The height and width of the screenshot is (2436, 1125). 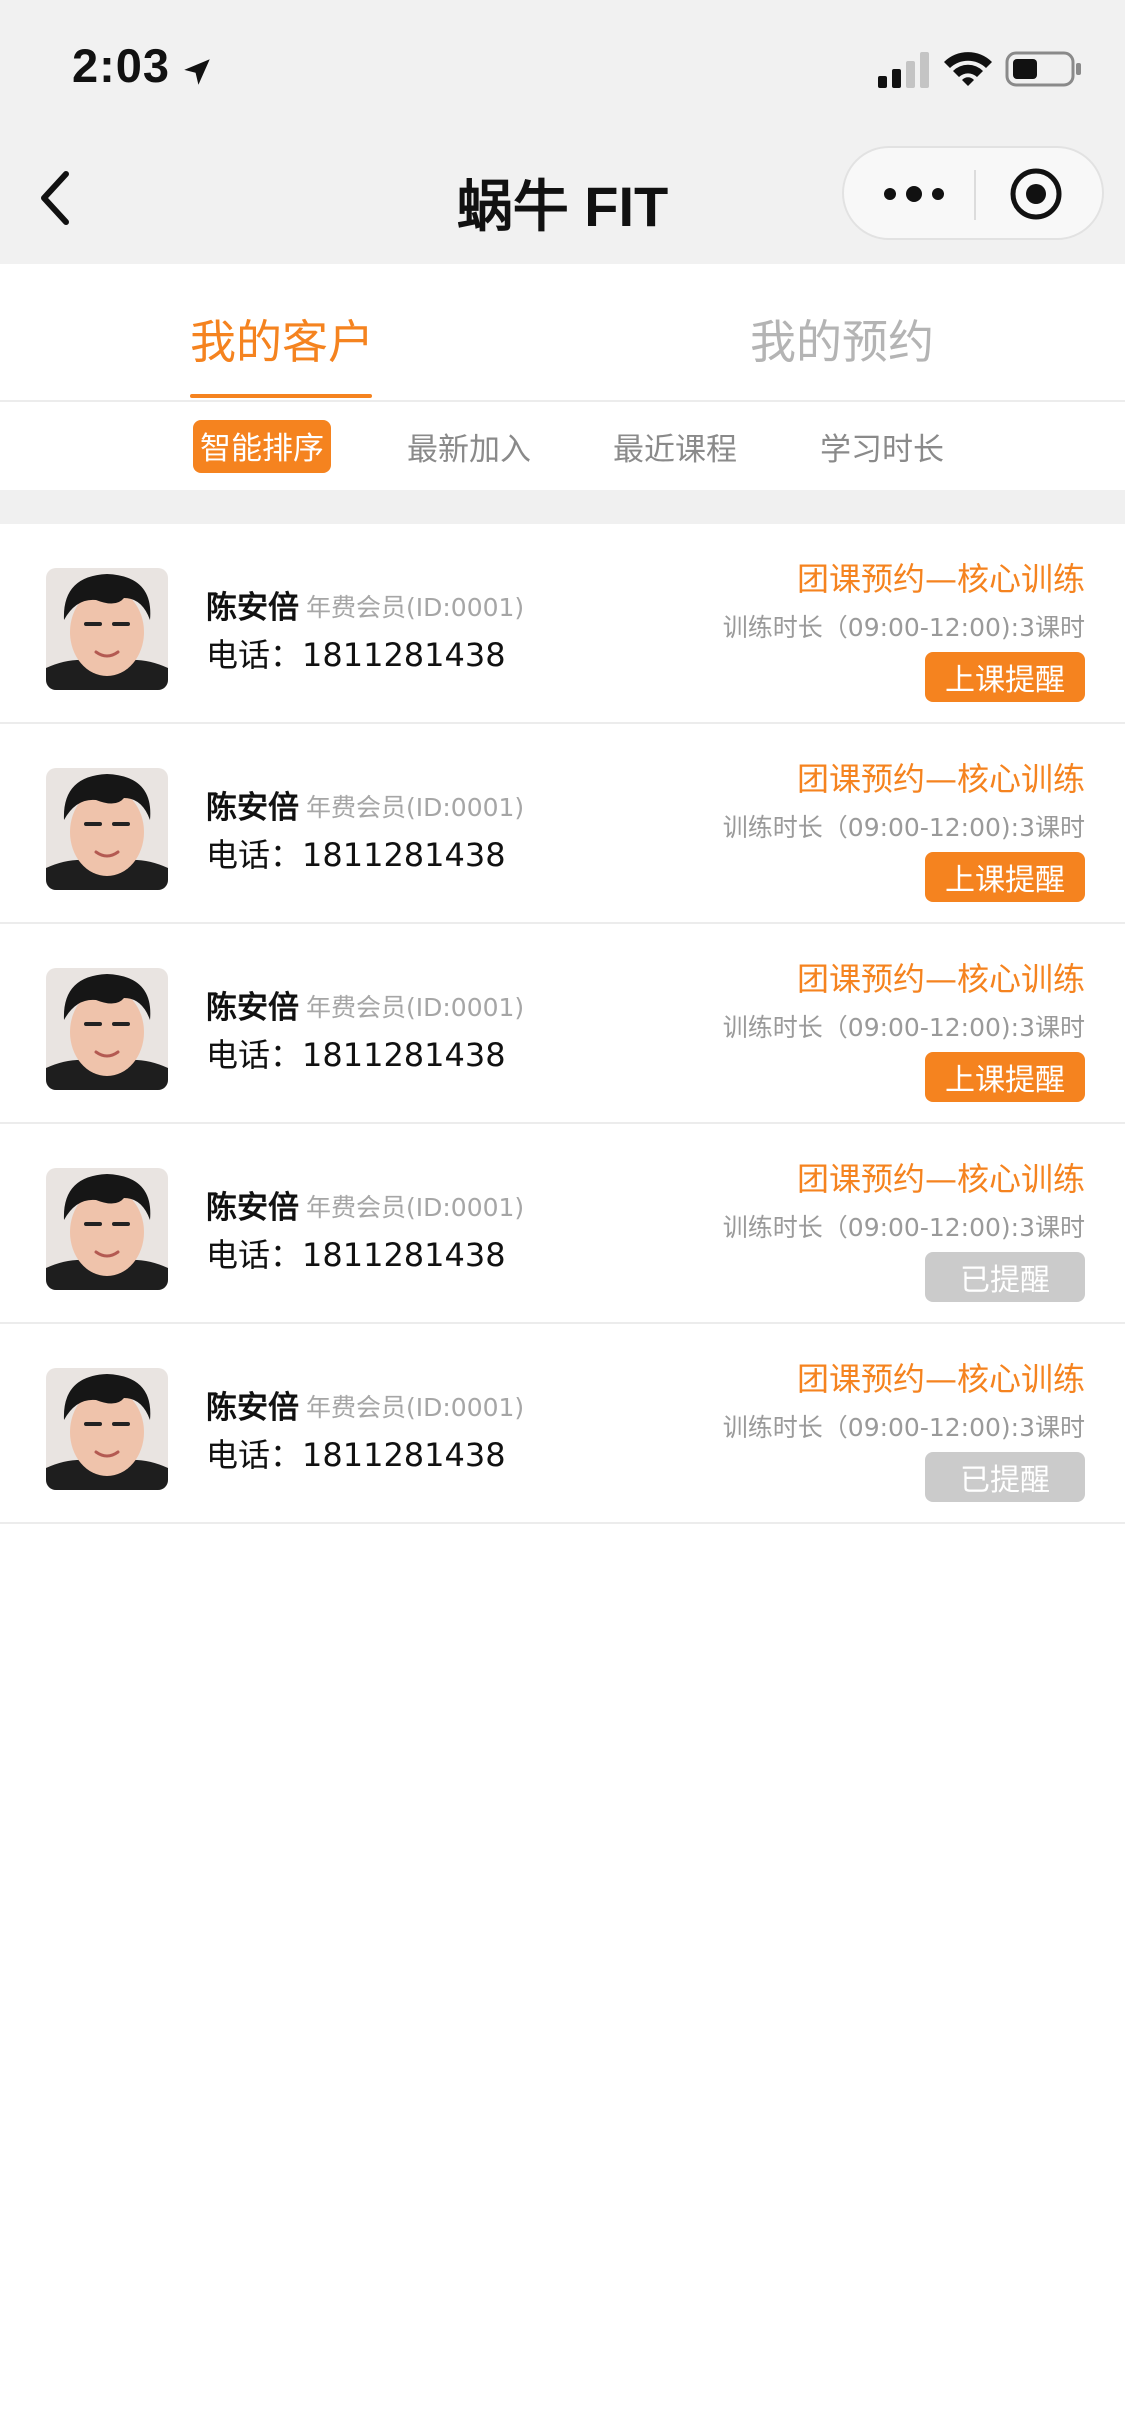 What do you see at coordinates (562, 66) in the screenshot?
I see `status-bar: 2:03` at bounding box center [562, 66].